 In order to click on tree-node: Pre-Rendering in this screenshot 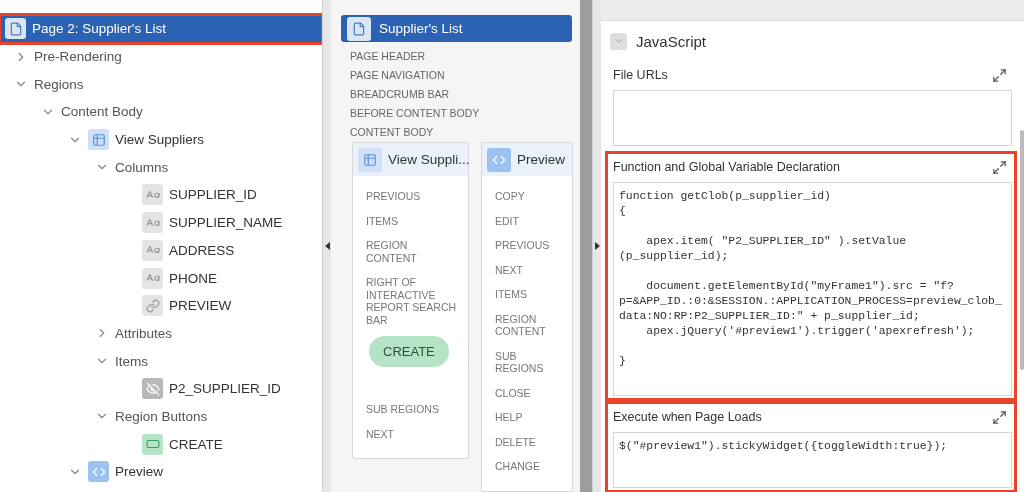, I will do `click(161, 56)`.